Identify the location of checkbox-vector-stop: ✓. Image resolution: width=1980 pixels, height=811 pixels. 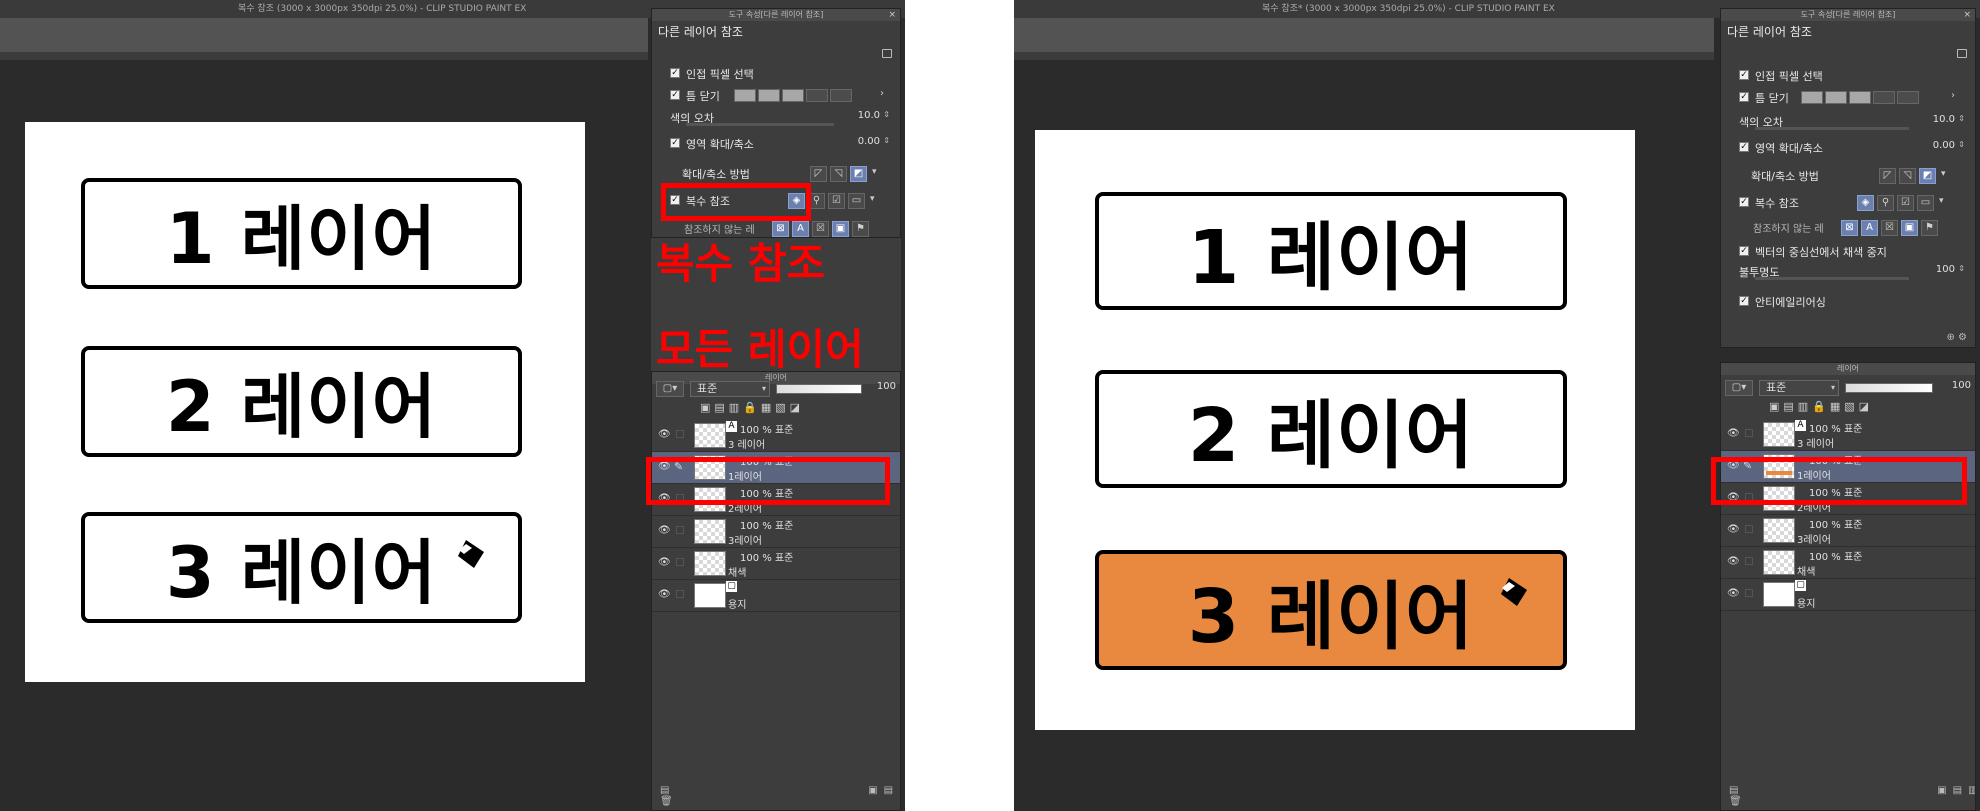
(1744, 251).